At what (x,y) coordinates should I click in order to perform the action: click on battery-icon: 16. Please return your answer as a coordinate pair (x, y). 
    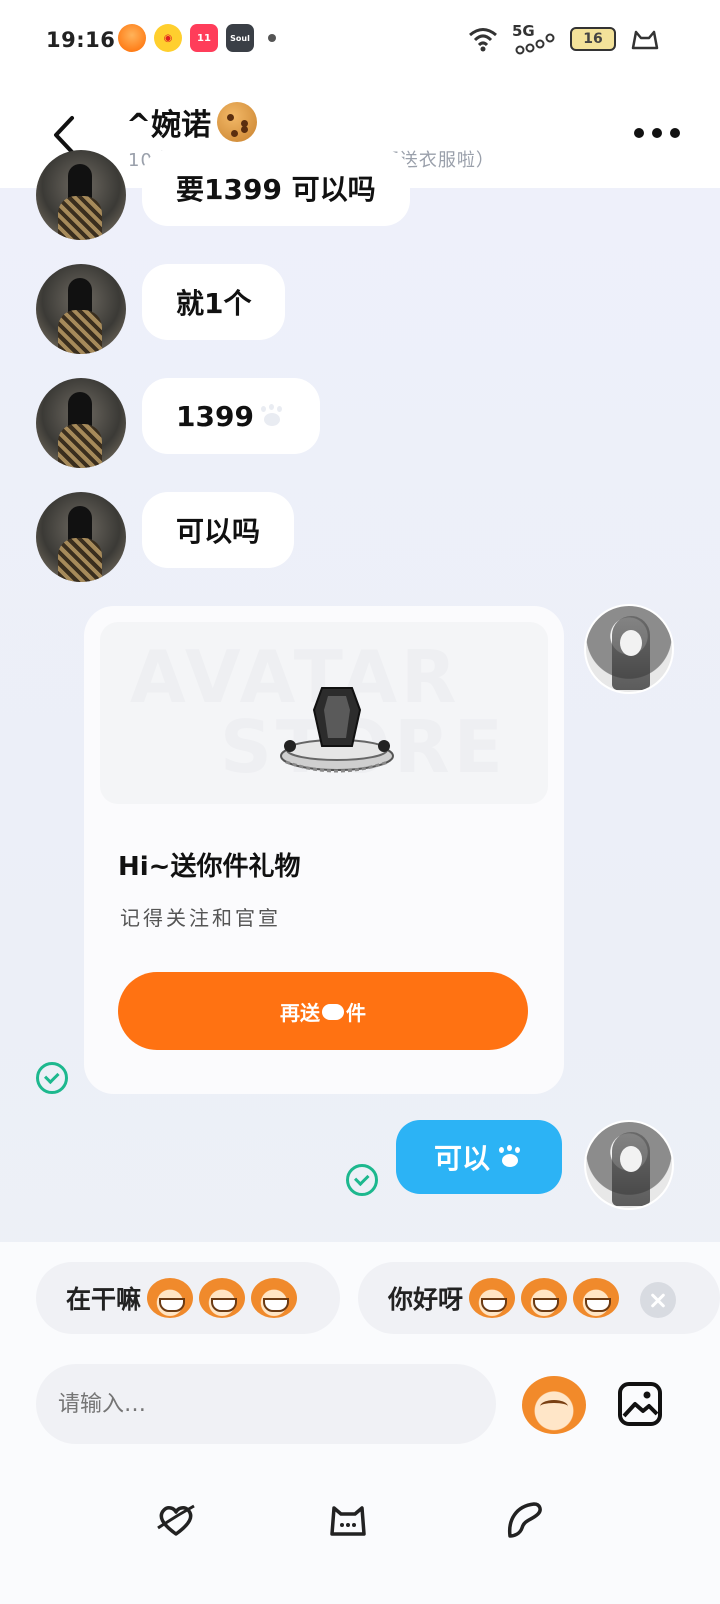
    Looking at the image, I should click on (593, 39).